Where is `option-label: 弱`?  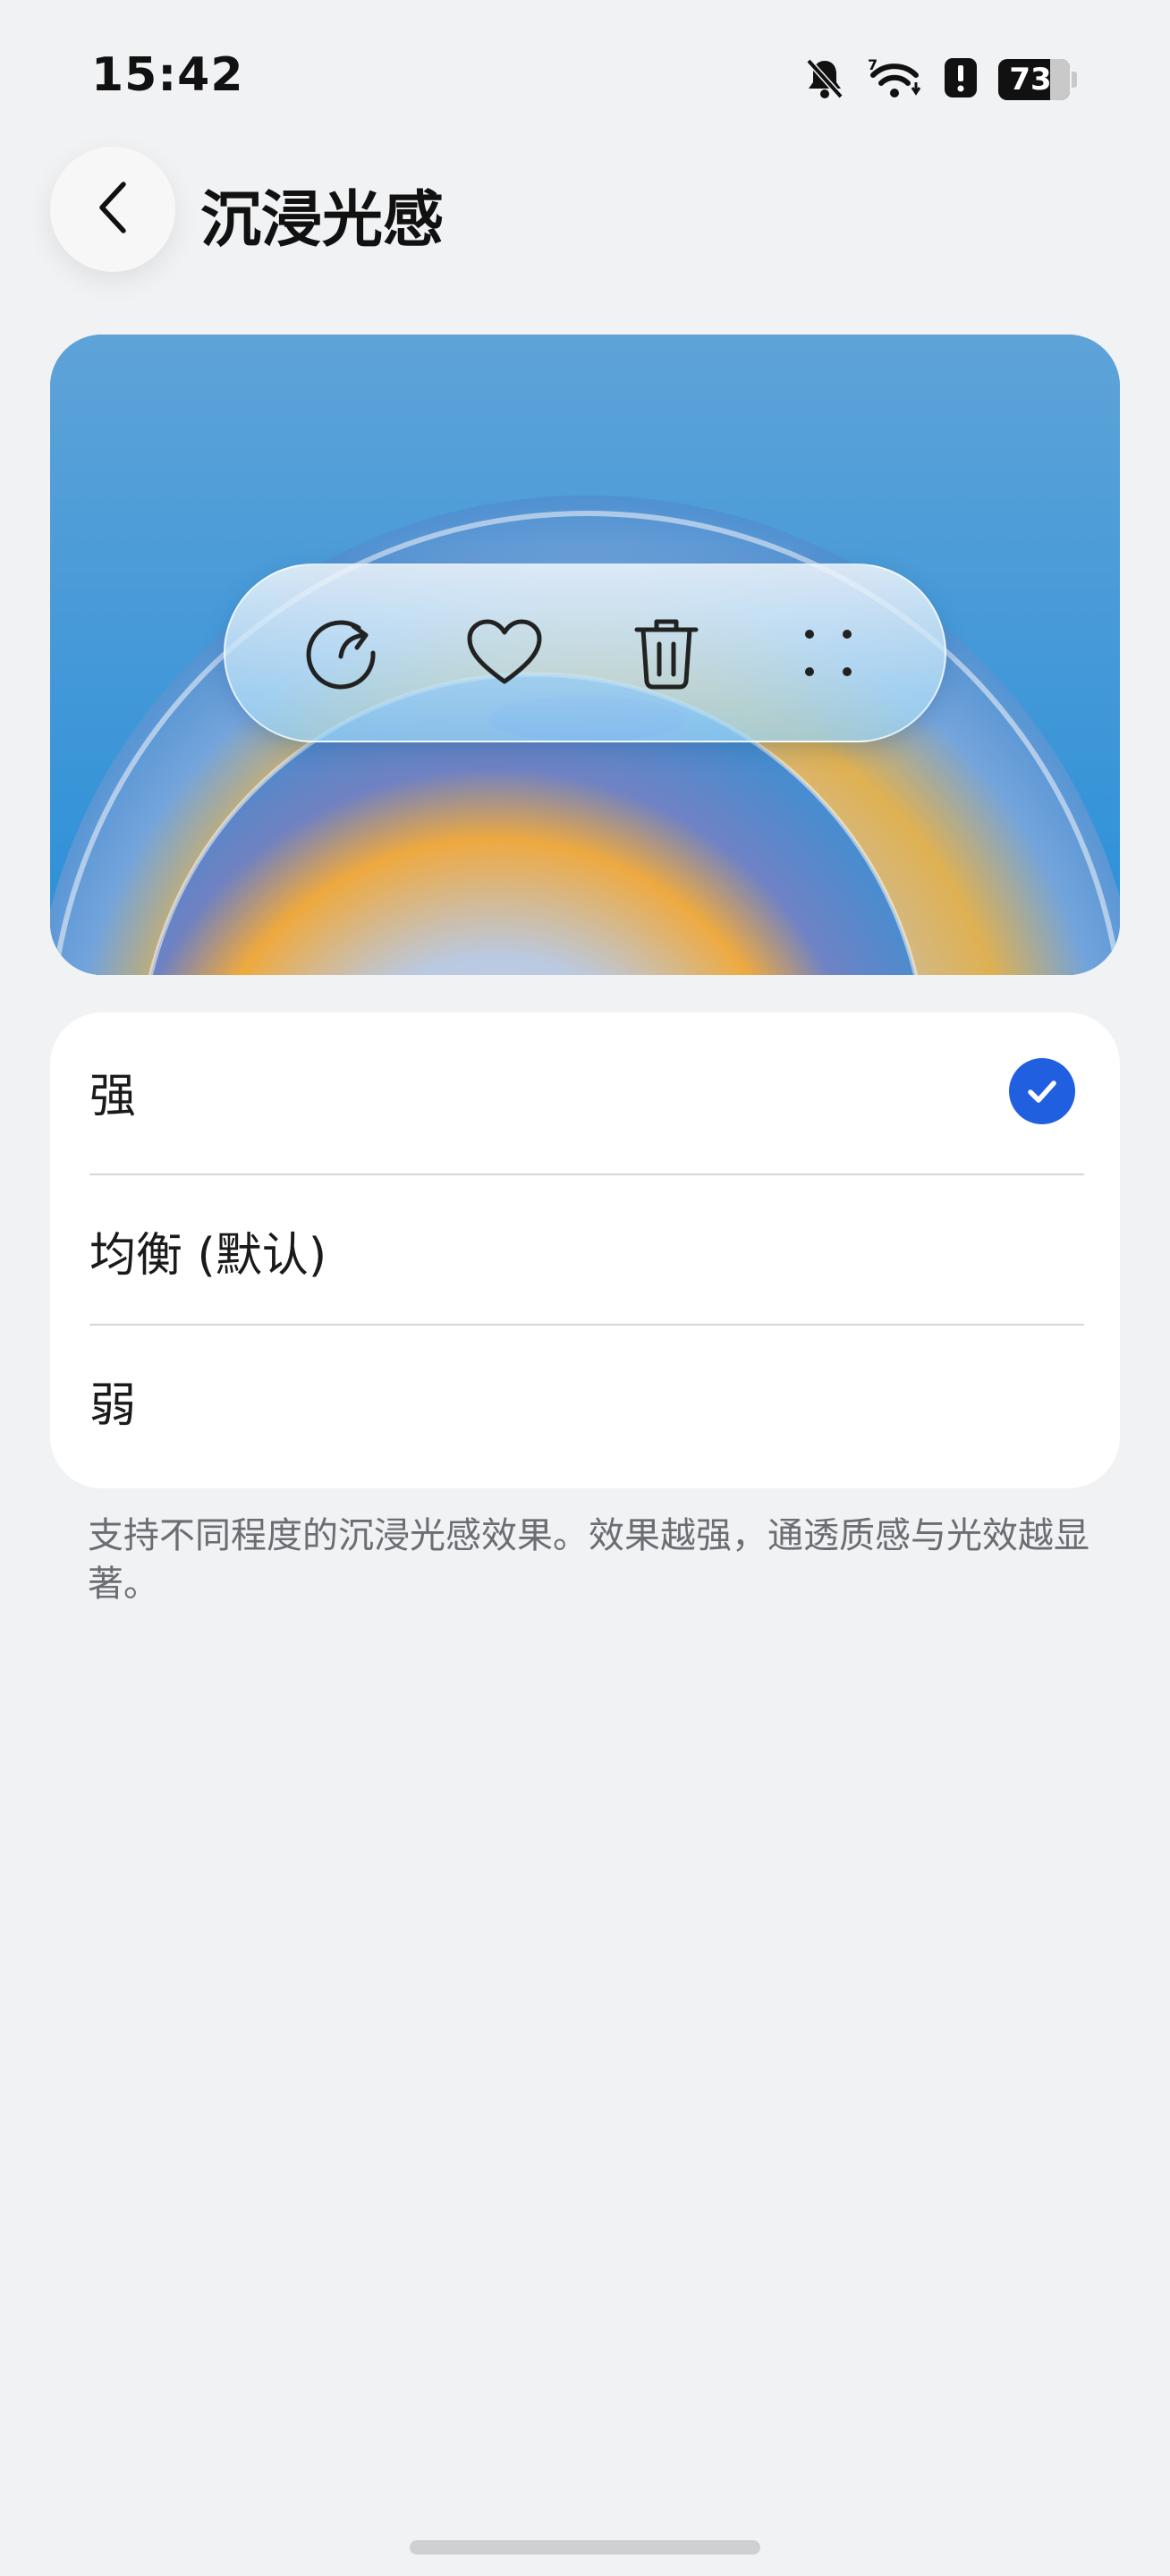 option-label: 弱 is located at coordinates (113, 1405).